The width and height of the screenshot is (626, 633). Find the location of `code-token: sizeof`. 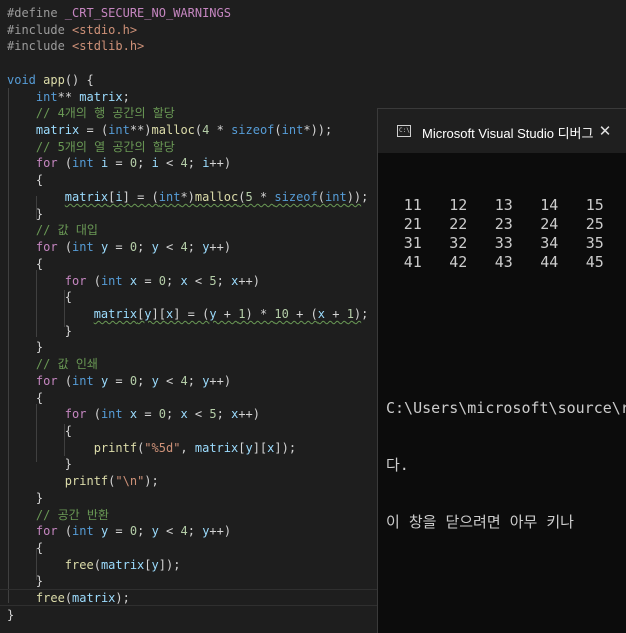

code-token: sizeof is located at coordinates (253, 130).